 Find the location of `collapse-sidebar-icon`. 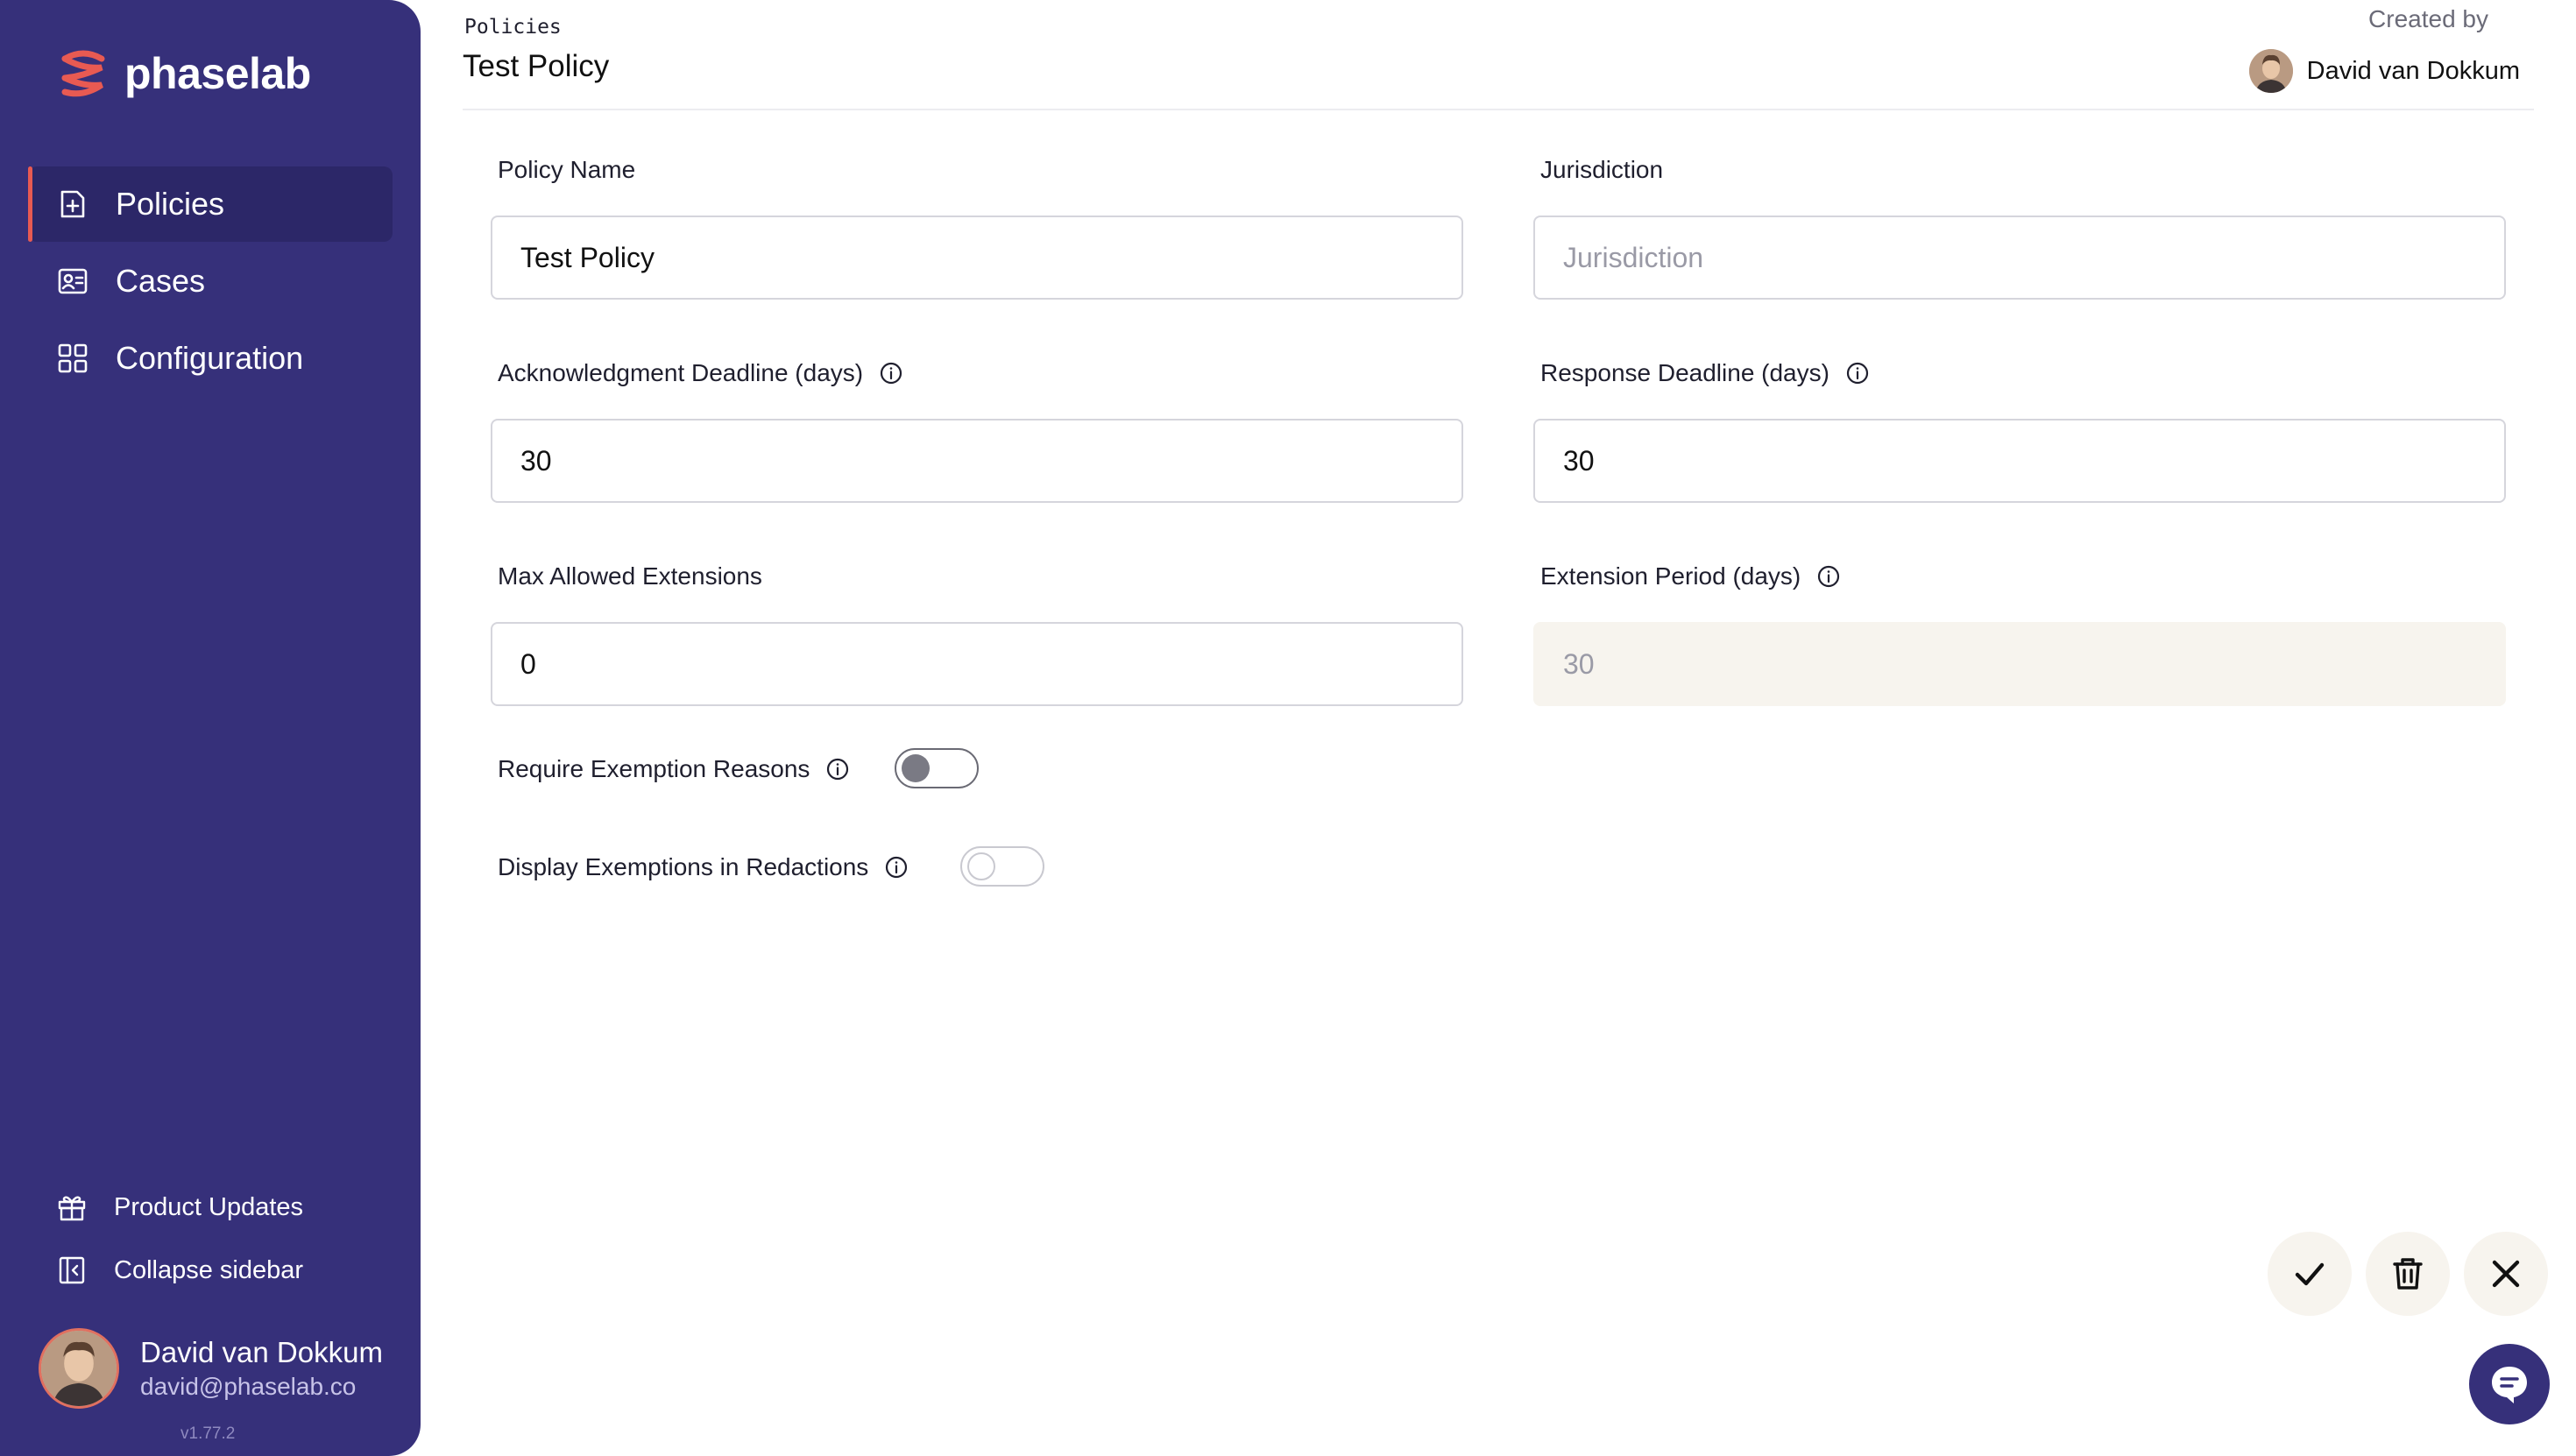

collapse-sidebar-icon is located at coordinates (72, 1270).